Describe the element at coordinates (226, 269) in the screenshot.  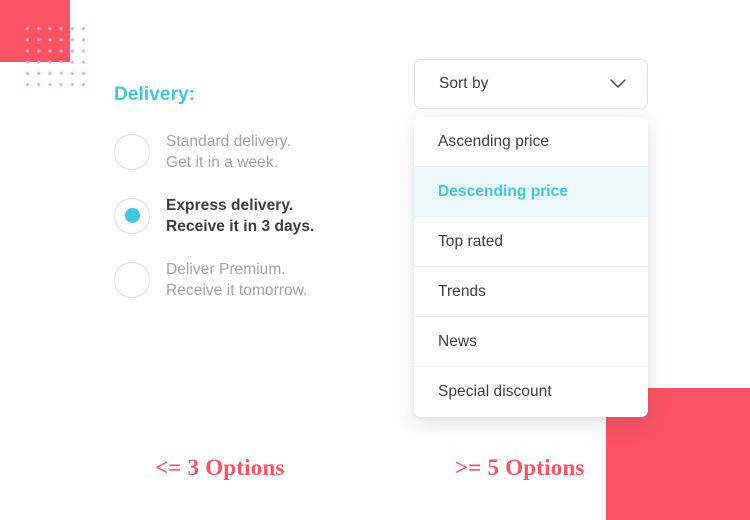
I see `radio-label-line-1: Deliver Premium.` at that location.